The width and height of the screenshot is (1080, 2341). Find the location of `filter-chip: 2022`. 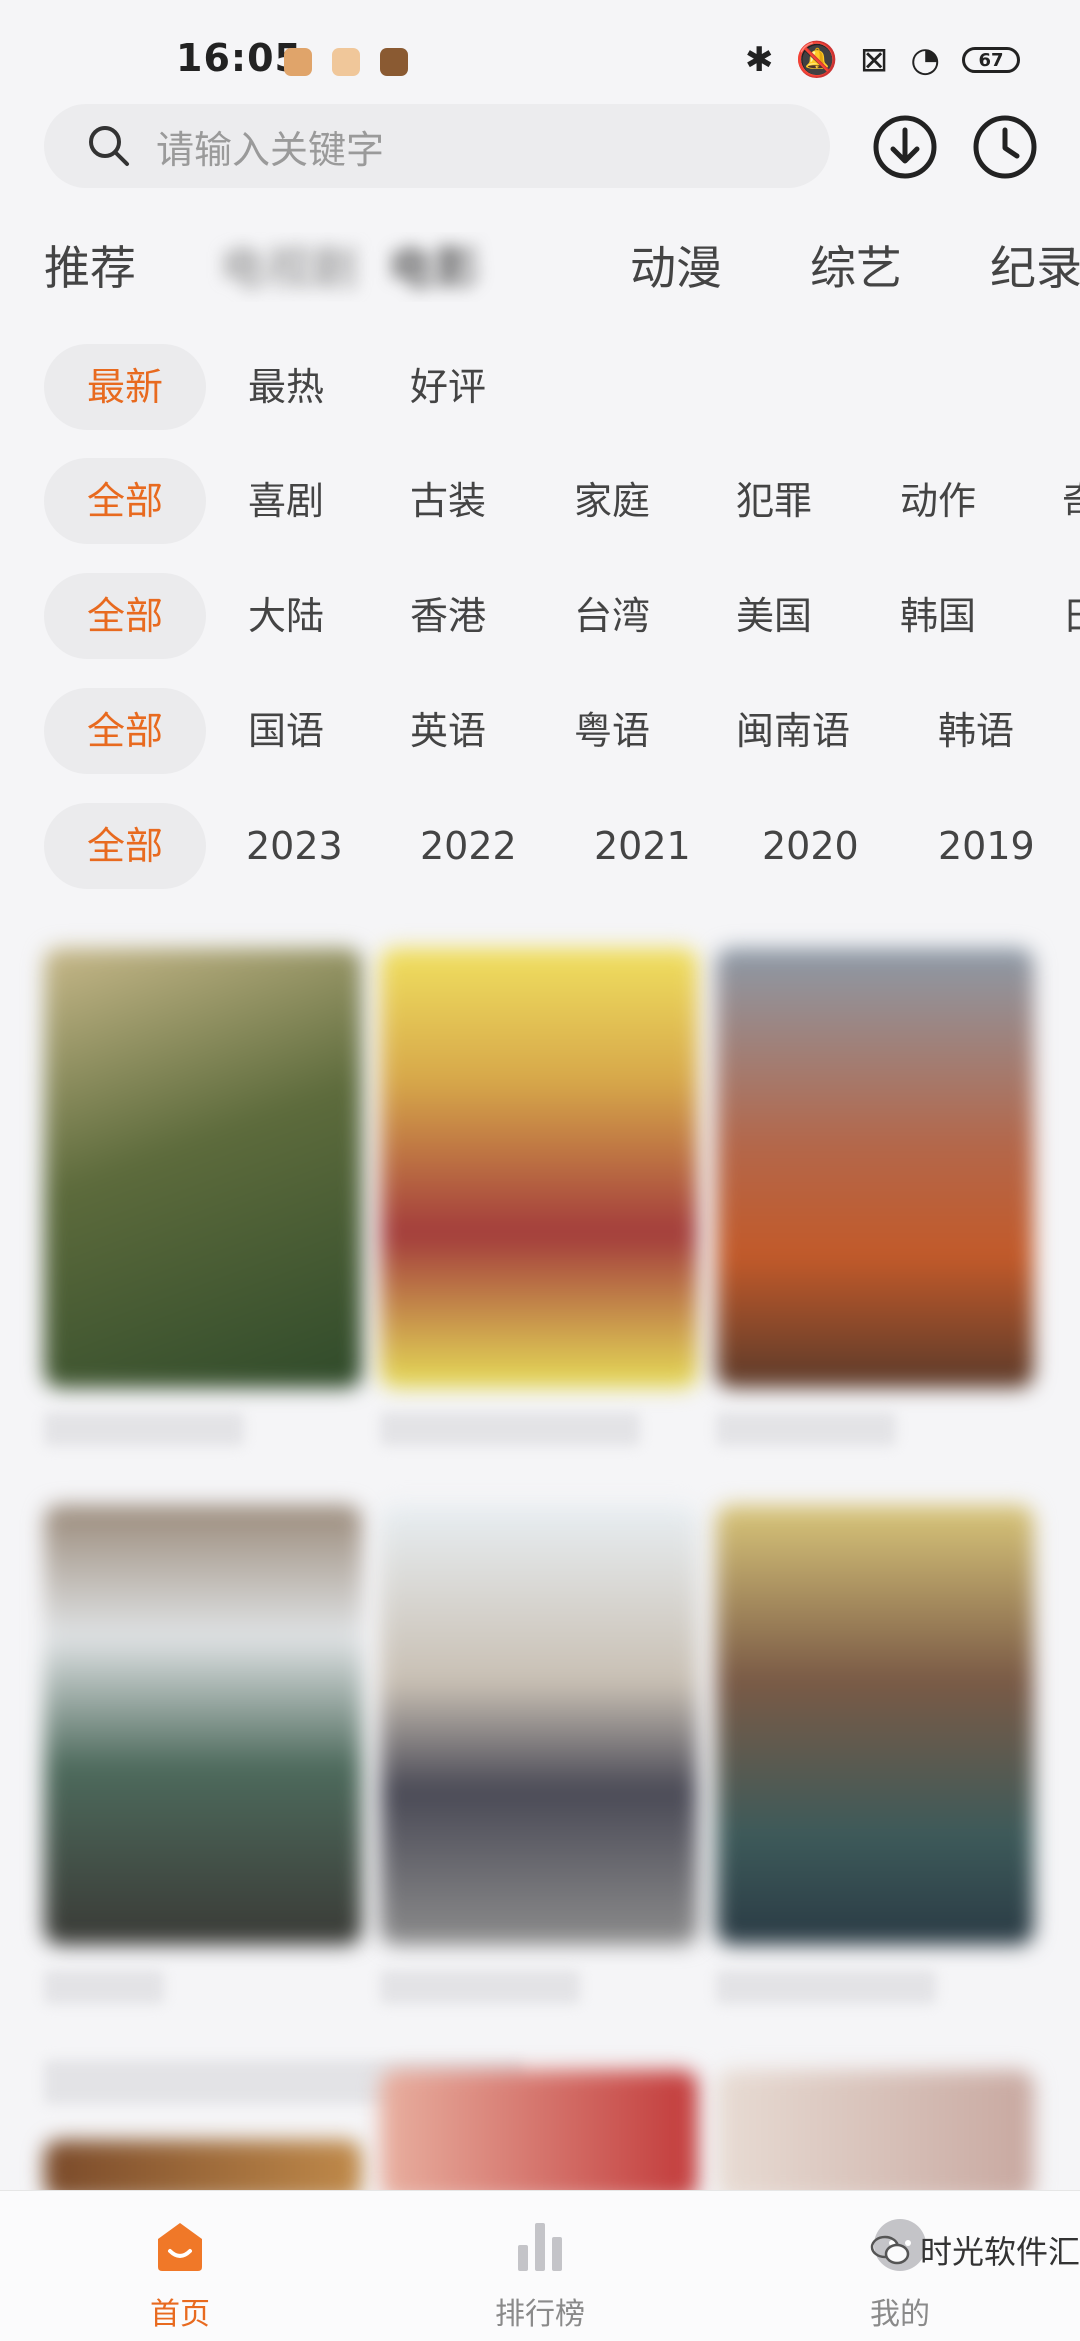

filter-chip: 2022 is located at coordinates (468, 846).